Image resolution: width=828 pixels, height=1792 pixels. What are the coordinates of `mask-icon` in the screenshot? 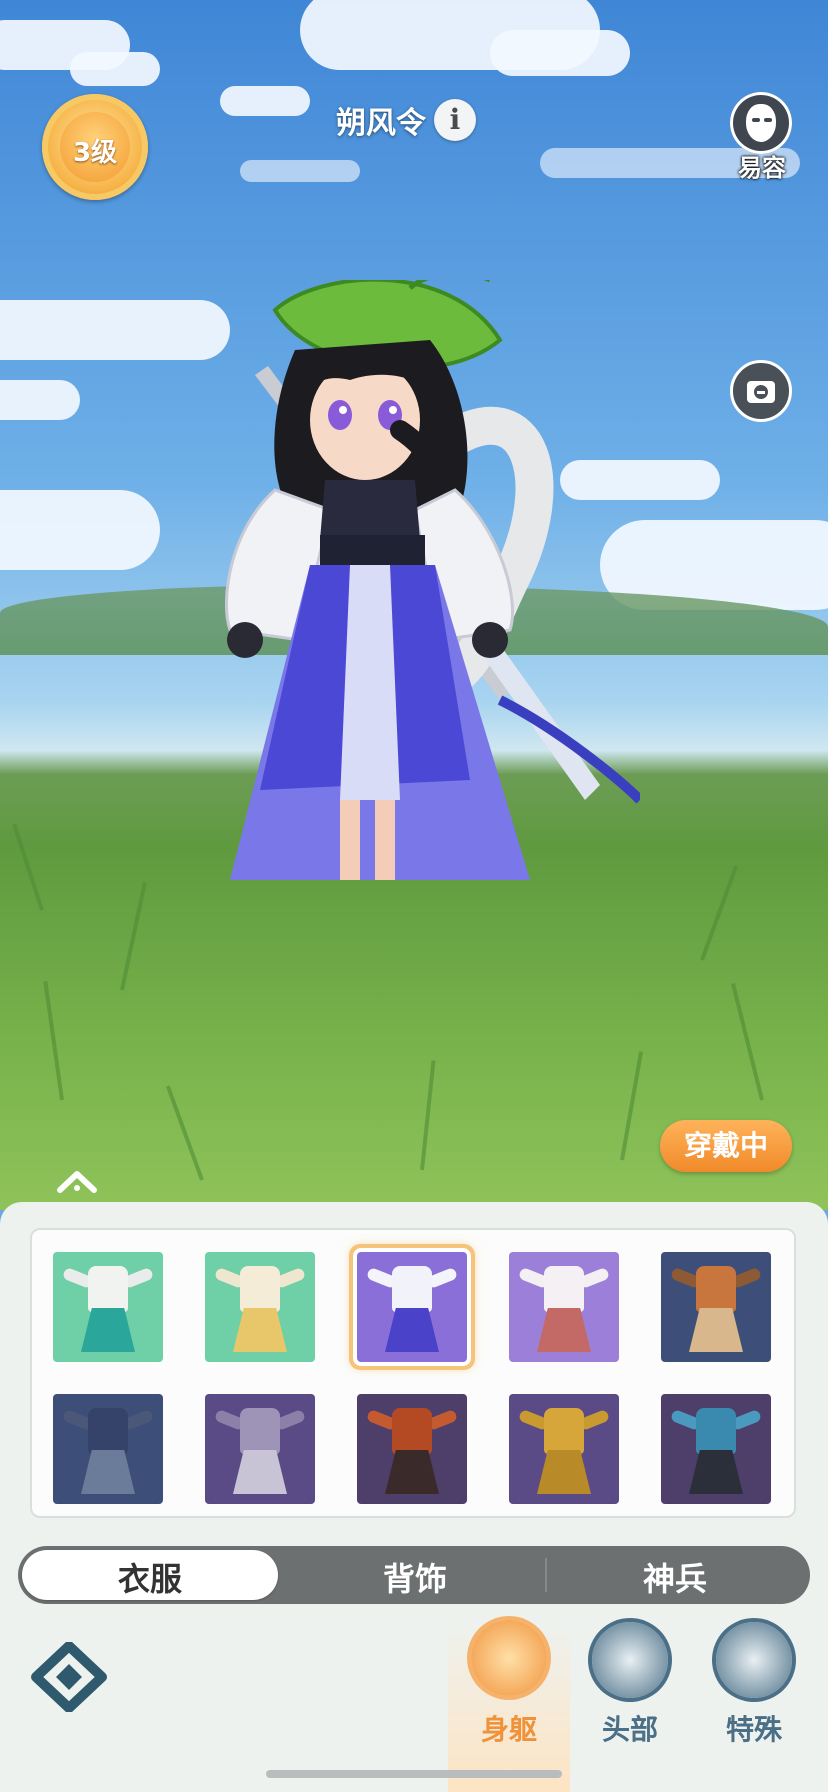 It's located at (761, 123).